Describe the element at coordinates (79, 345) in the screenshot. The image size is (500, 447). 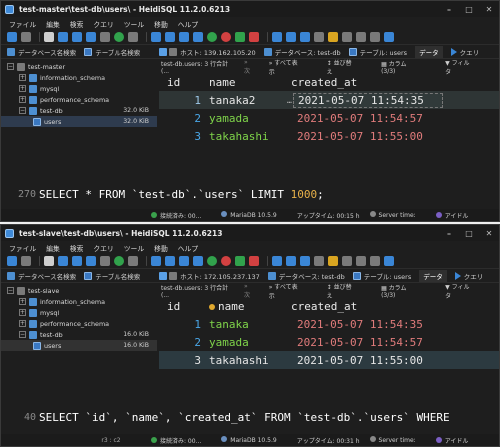
I see `tree-node-users: users 16.0 KiB` at that location.